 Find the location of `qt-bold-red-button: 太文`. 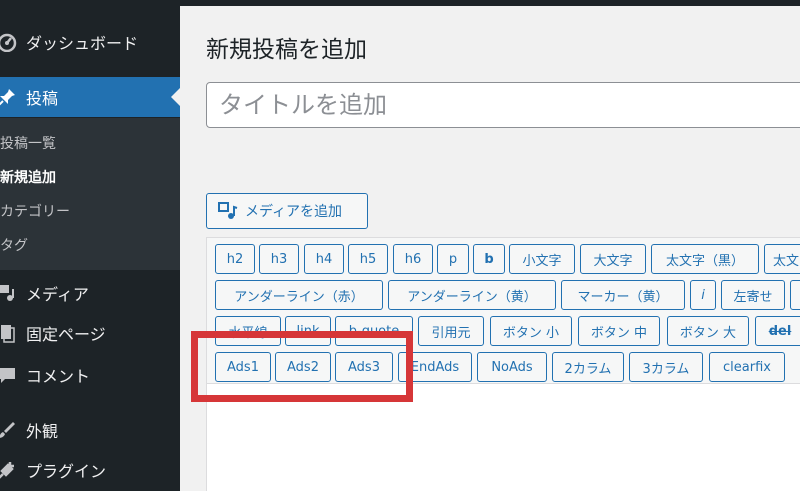

qt-bold-red-button: 太文 is located at coordinates (782, 259).